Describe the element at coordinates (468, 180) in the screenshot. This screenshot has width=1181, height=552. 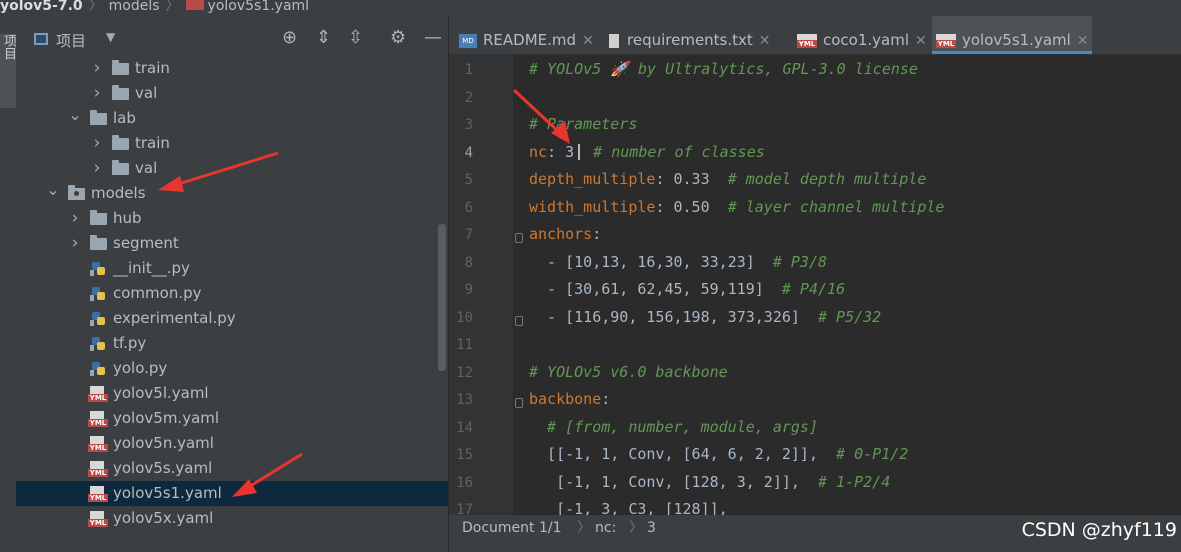
I see `line-number: 5` at that location.